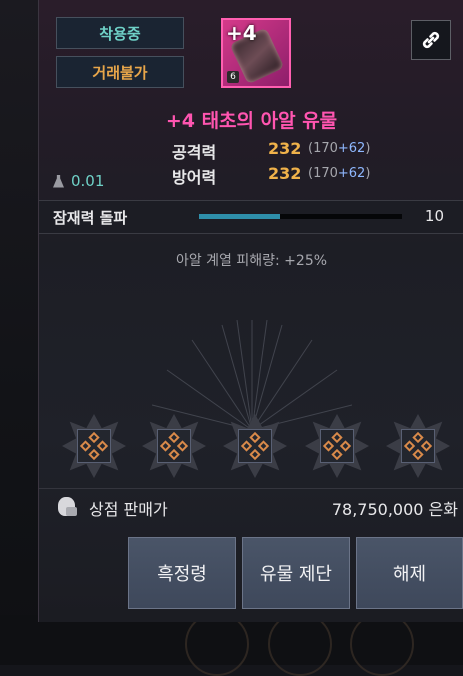 This screenshot has width=463, height=676. I want to click on stat-label: 방어력, so click(194, 177).